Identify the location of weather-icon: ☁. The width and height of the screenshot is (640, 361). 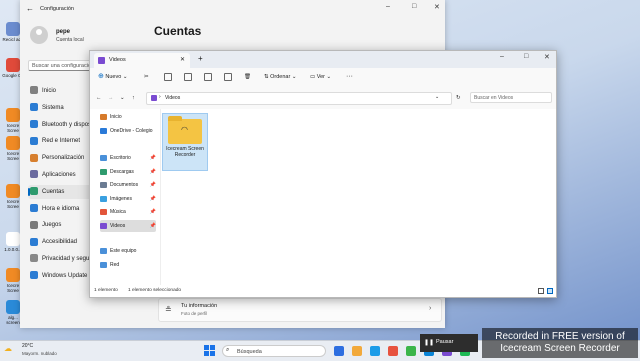
(8, 348).